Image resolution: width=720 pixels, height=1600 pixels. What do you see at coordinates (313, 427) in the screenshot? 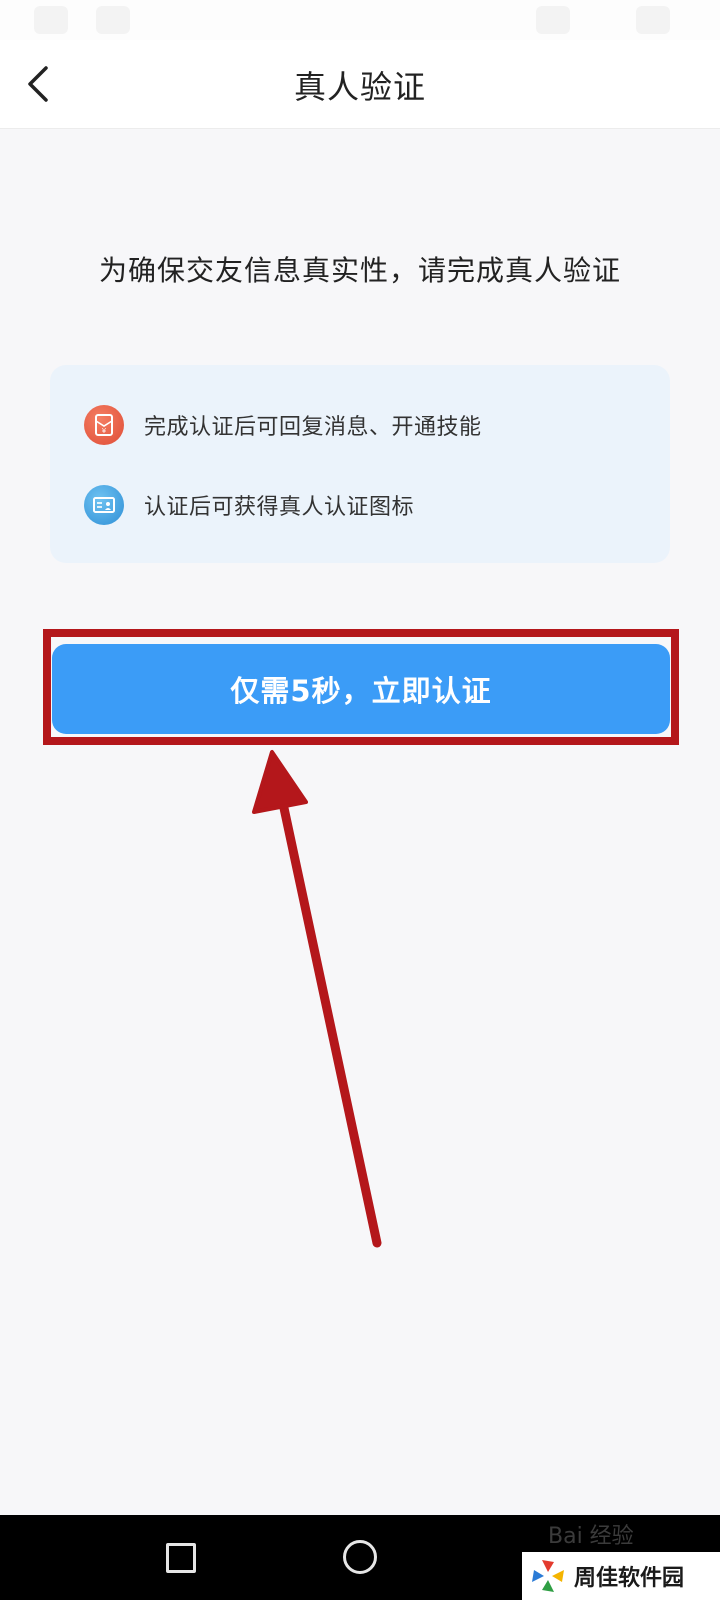
I see `benefit-text: 完成认证后可回复消息、开通技能` at bounding box center [313, 427].